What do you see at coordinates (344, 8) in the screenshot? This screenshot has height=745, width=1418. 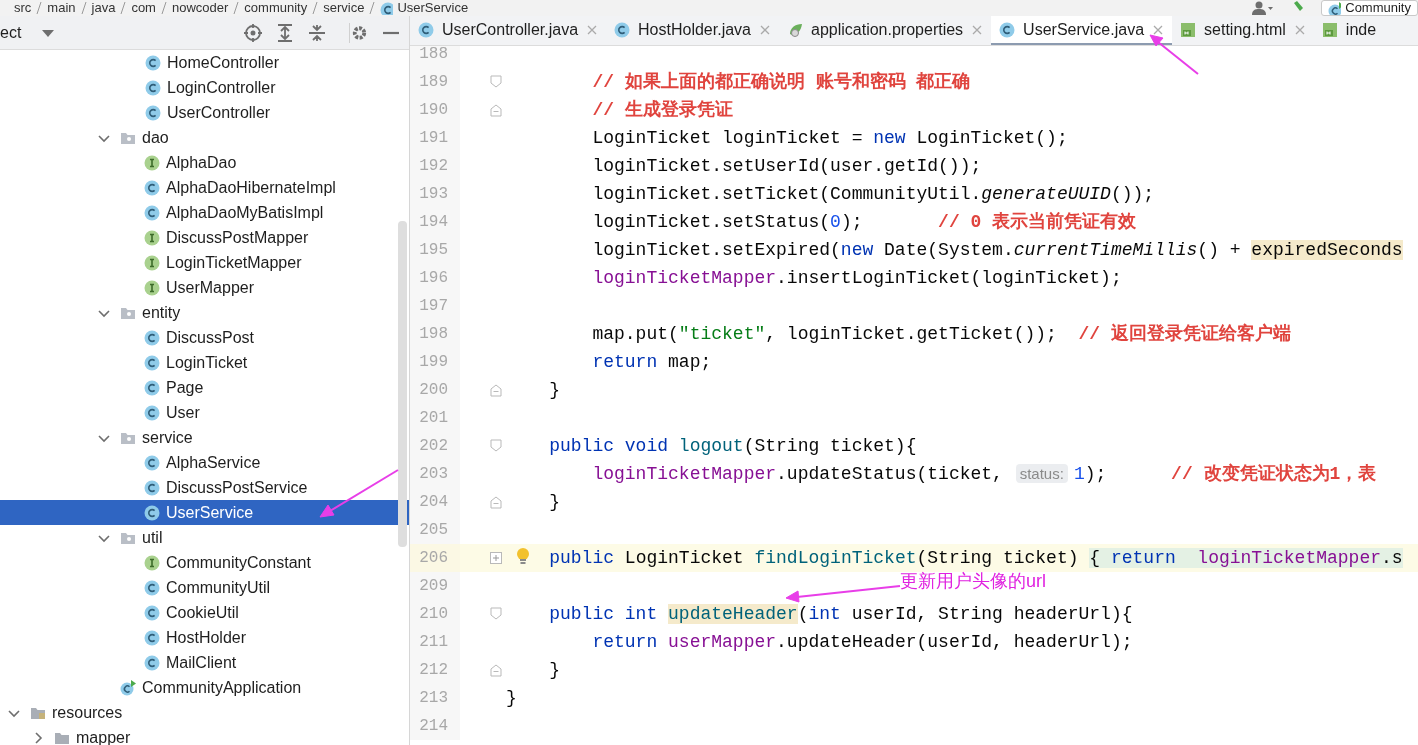 I see `breadcrumb-item: service` at bounding box center [344, 8].